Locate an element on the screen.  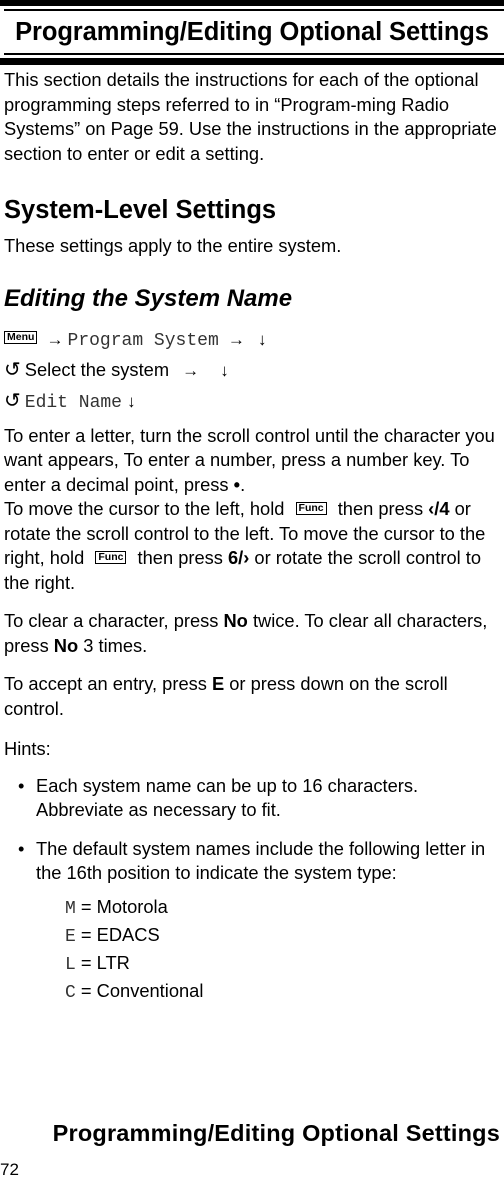
hints-label: Hints: is located at coordinates (27, 748).